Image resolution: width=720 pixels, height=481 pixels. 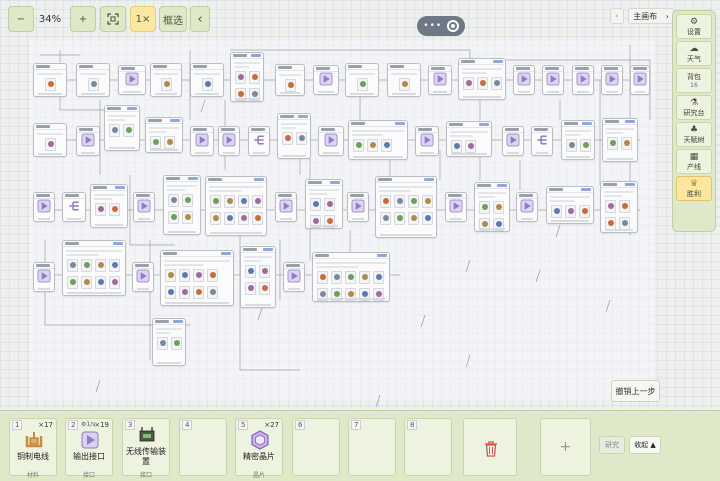 What do you see at coordinates (694, 107) in the screenshot?
I see `sidebar-item-research: ⚗ 研究台` at bounding box center [694, 107].